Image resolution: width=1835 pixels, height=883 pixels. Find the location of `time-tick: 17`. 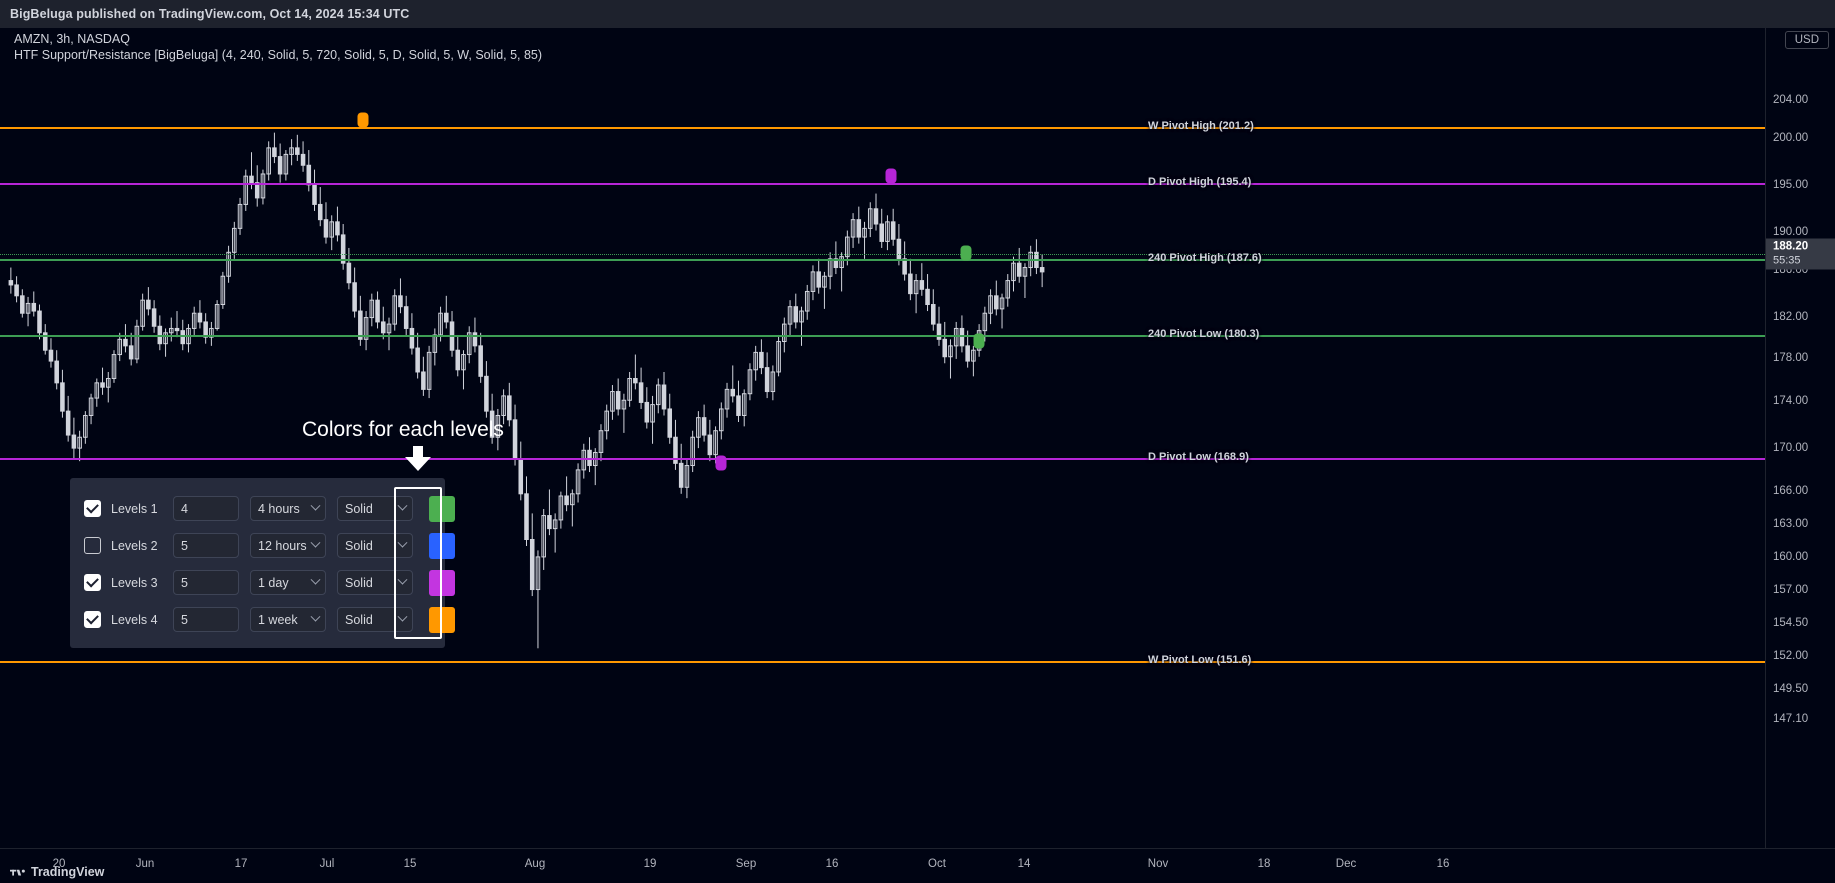

time-tick: 17 is located at coordinates (241, 864).